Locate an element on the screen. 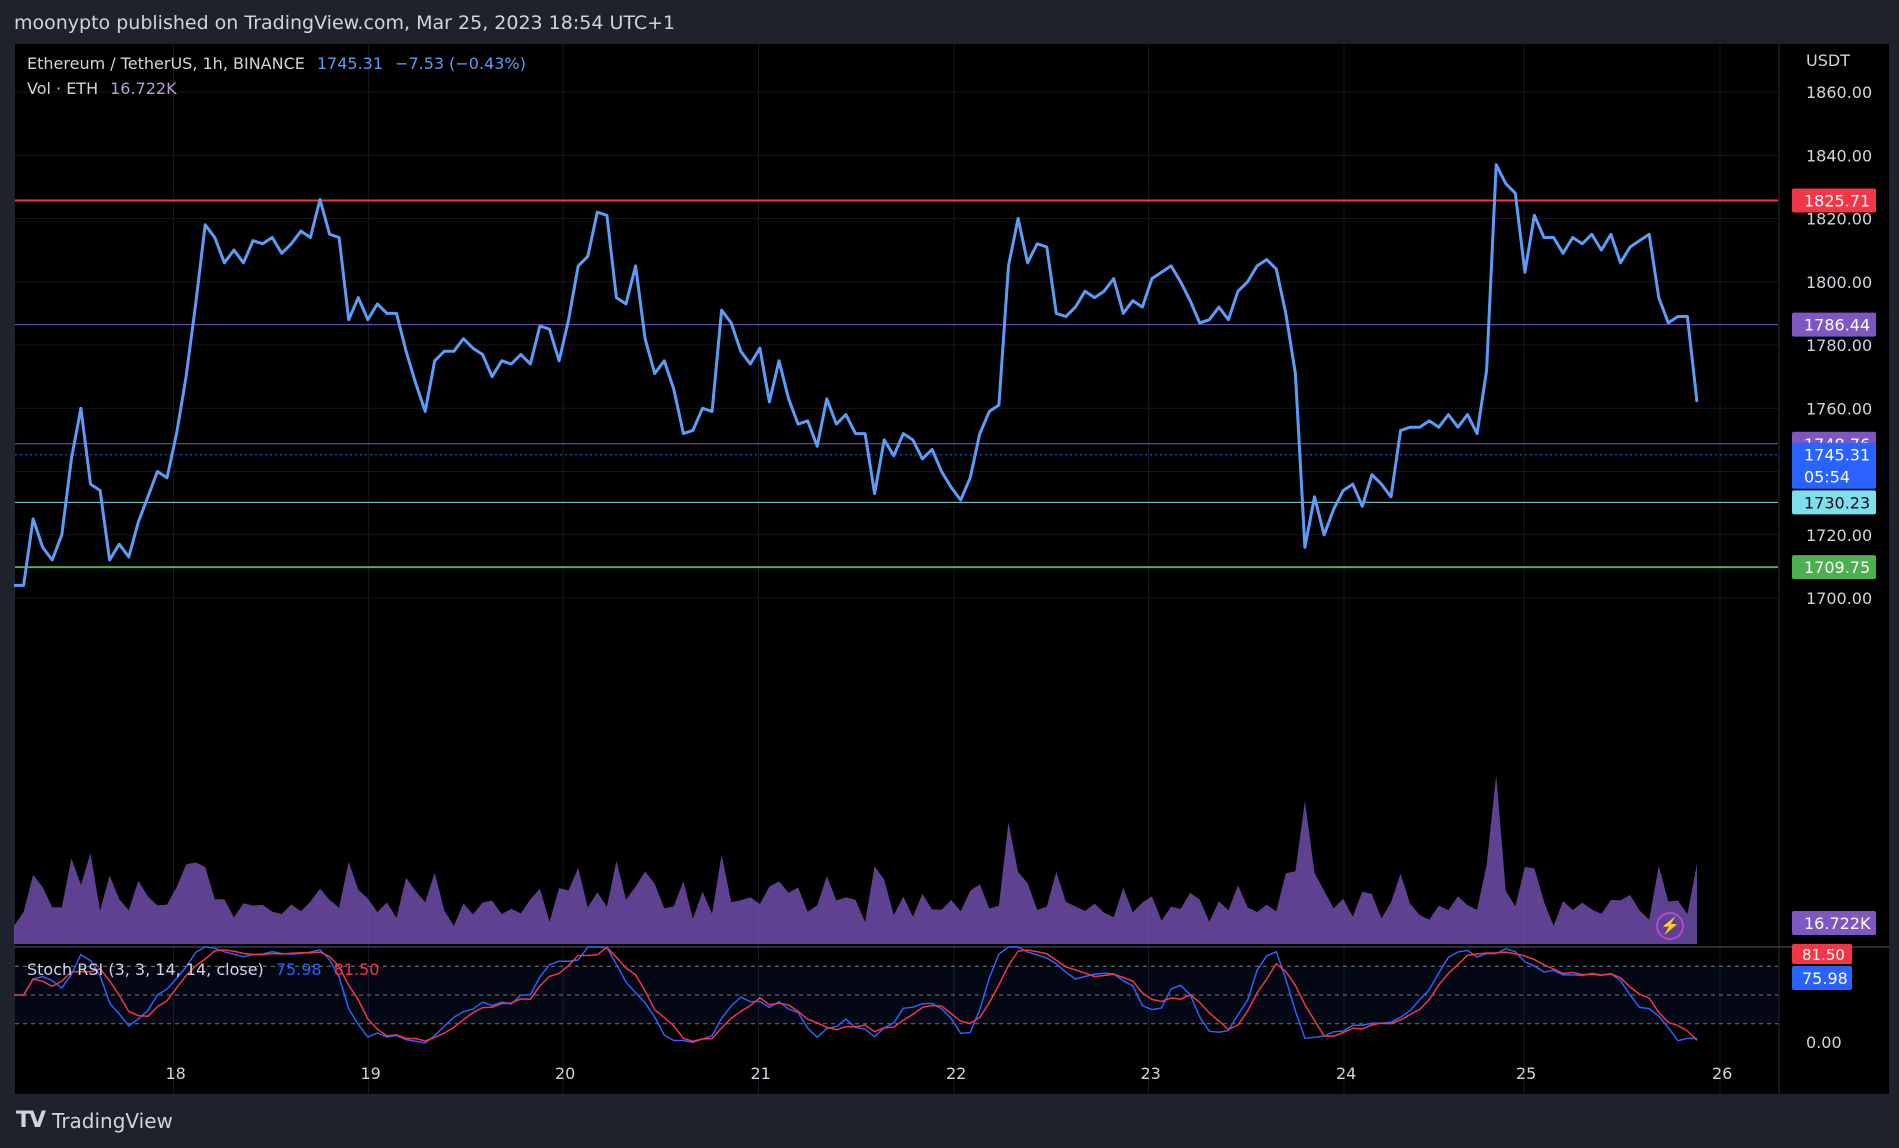 This screenshot has width=1899, height=1148. time-tick-label: 20 is located at coordinates (565, 1073).